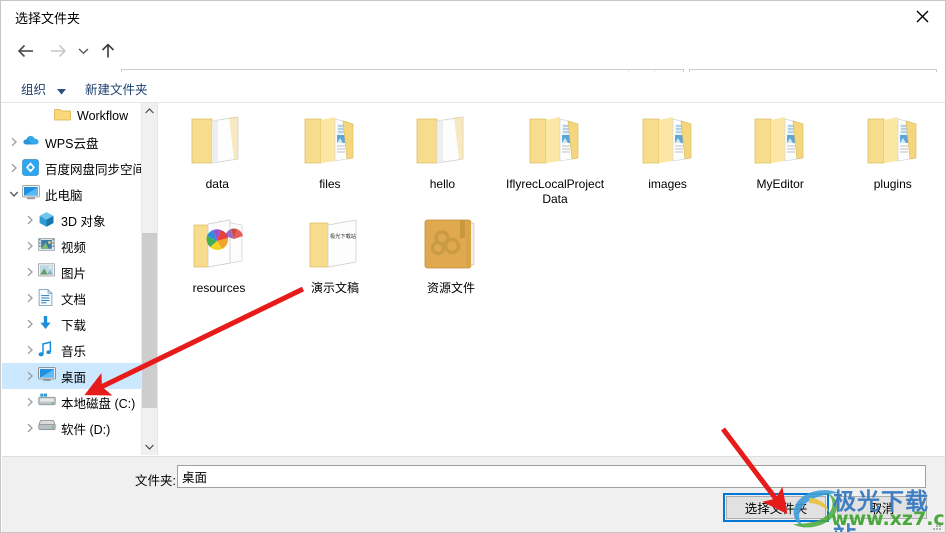 This screenshot has width=946, height=533. What do you see at coordinates (108, 51) in the screenshot?
I see `up-button` at bounding box center [108, 51].